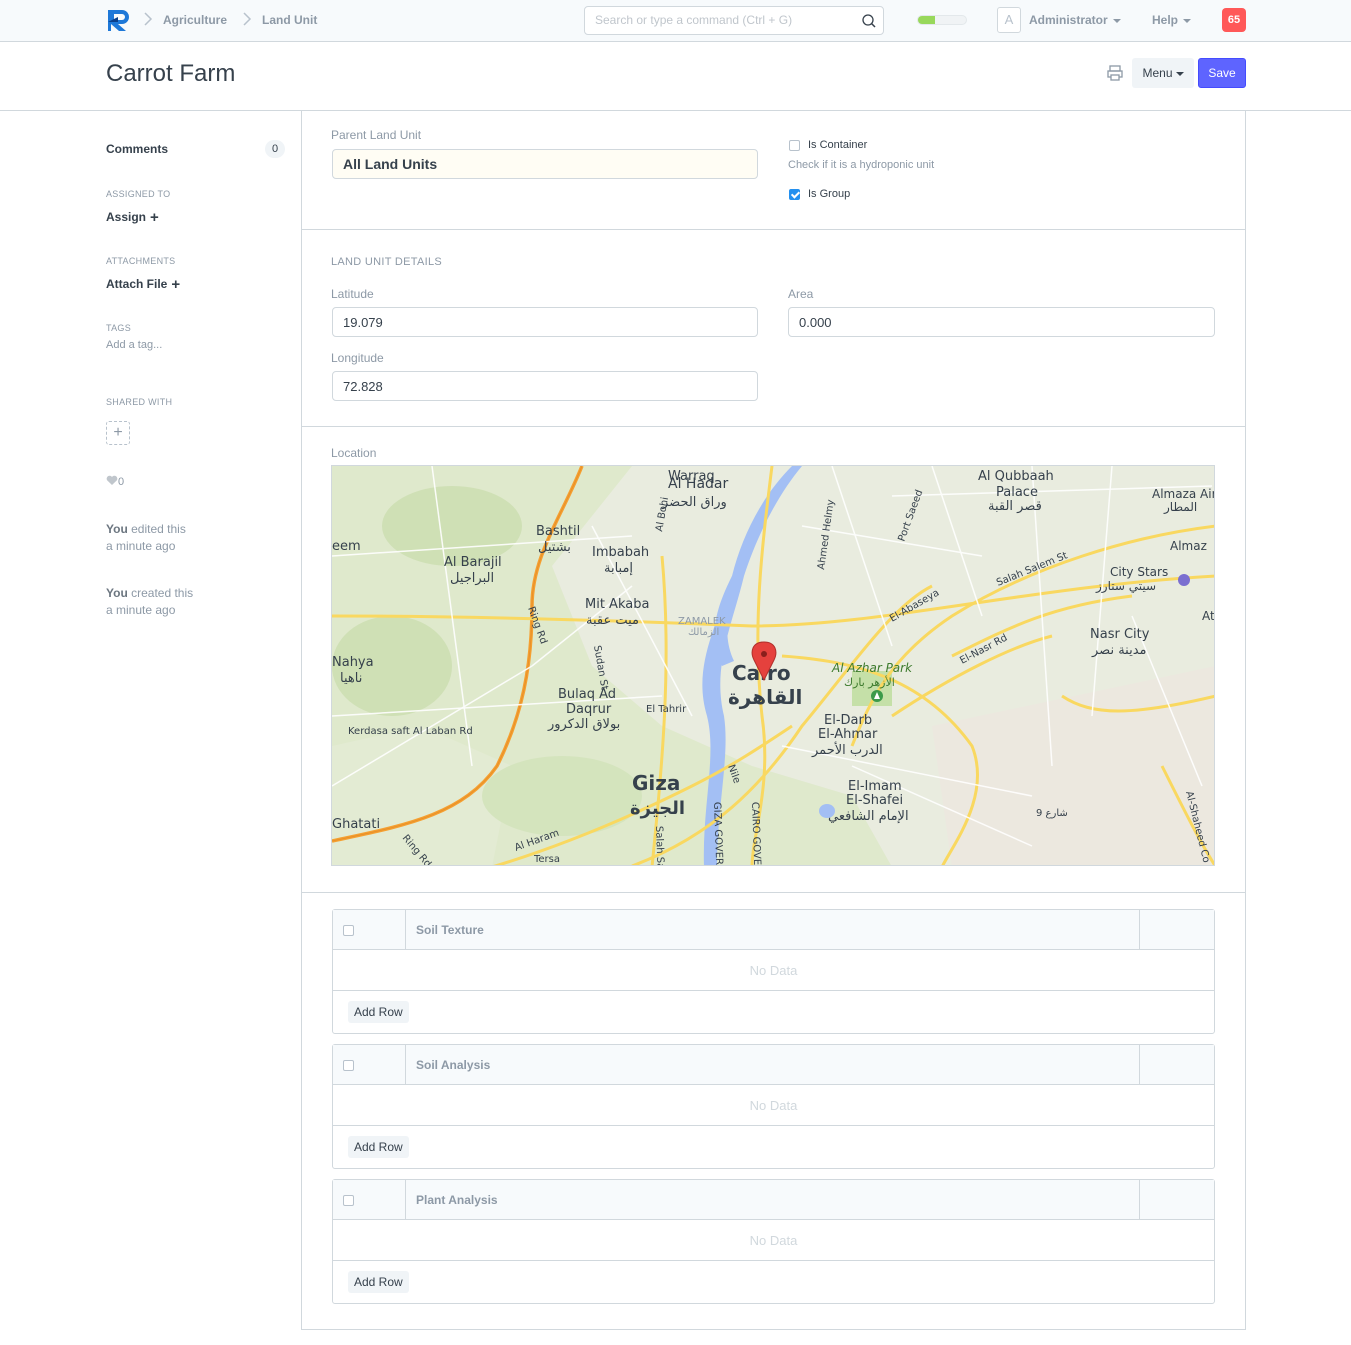 Image resolution: width=1351 pixels, height=1345 pixels. What do you see at coordinates (118, 433) in the screenshot?
I see `share-add-button: +` at bounding box center [118, 433].